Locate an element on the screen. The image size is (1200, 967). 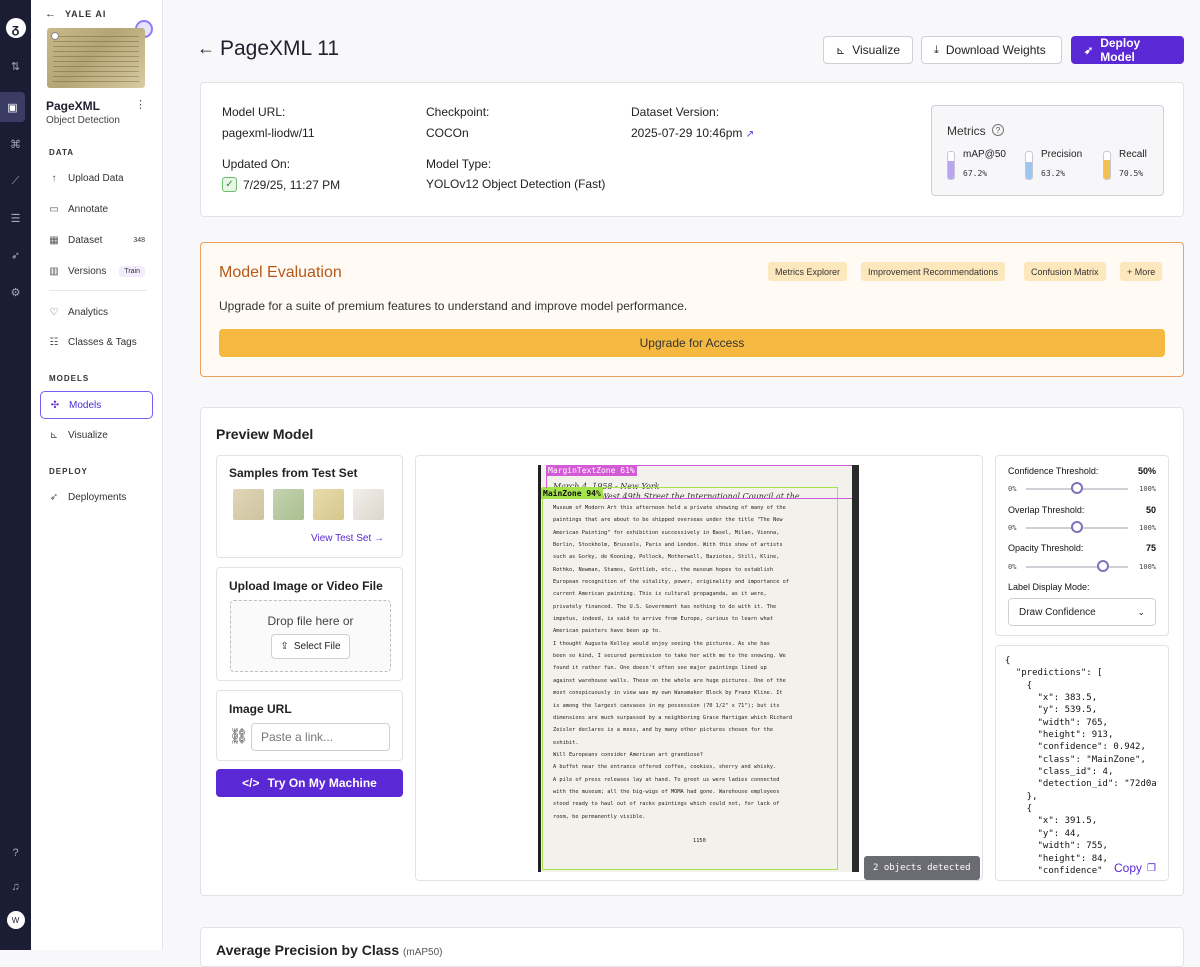
model-url: pagexml-liodw/11 is located at coordinates (268, 133).